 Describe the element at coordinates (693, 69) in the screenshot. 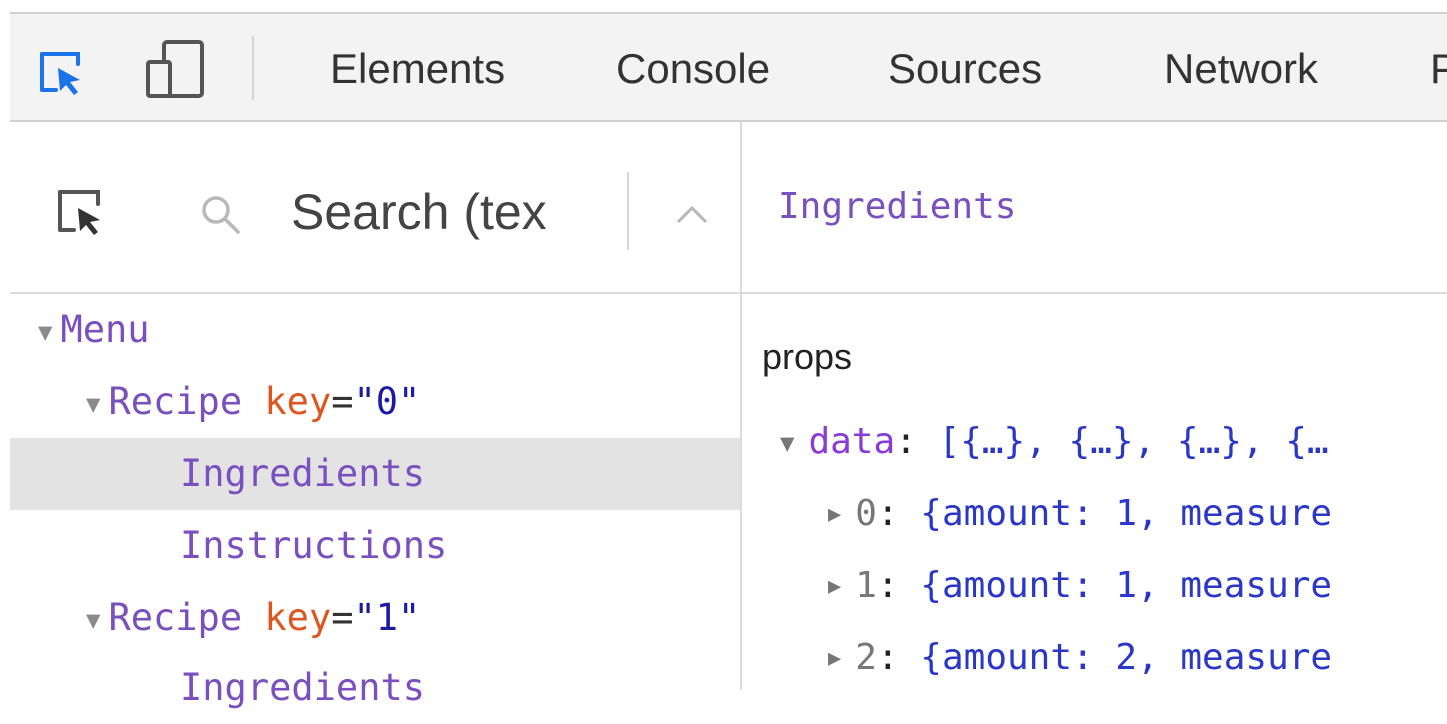

I see `tab-console: Console` at that location.